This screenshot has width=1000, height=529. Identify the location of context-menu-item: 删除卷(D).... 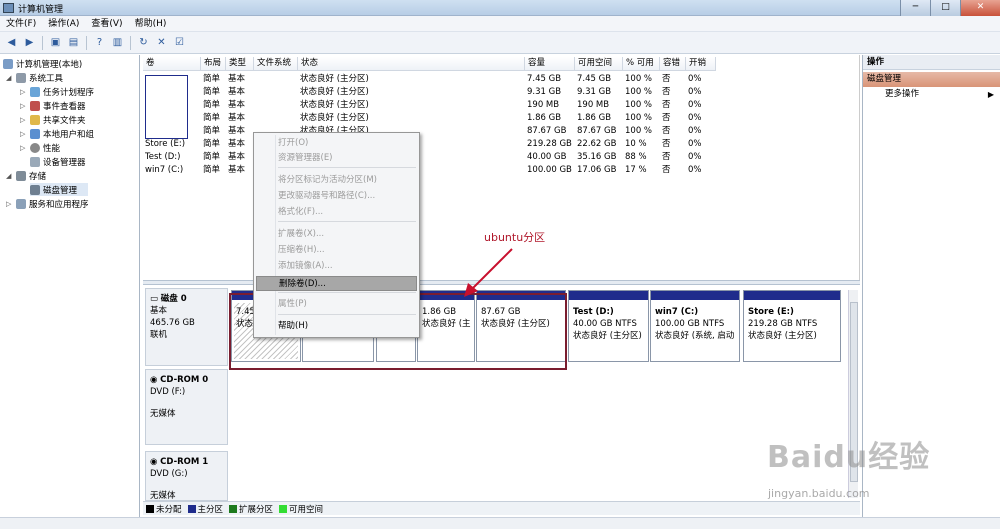
(336, 283).